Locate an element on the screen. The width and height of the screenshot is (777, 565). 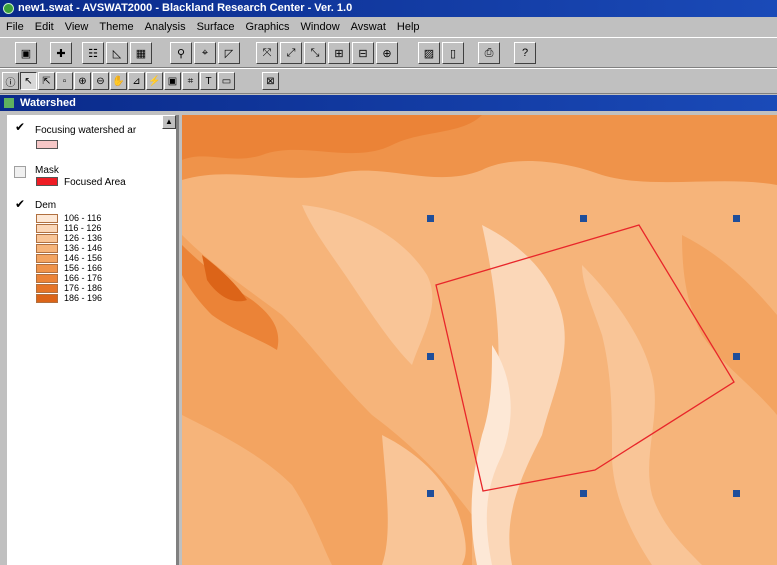
help-icon: ? is located at coordinates (525, 53).